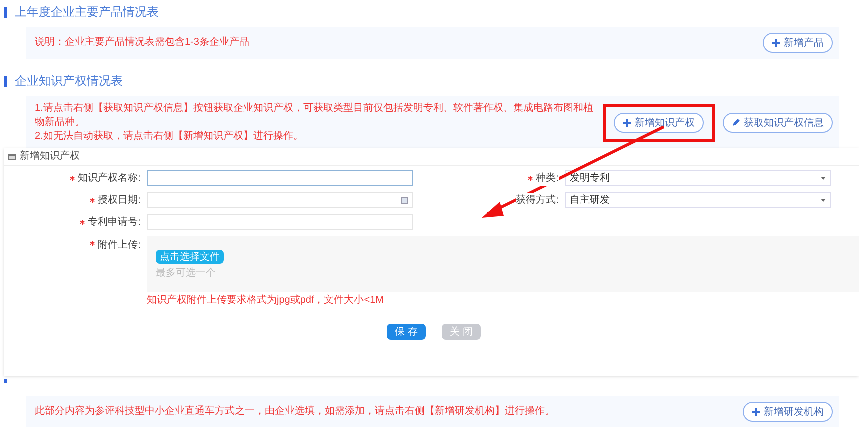  I want to click on select-field: 自主研发, so click(698, 200).